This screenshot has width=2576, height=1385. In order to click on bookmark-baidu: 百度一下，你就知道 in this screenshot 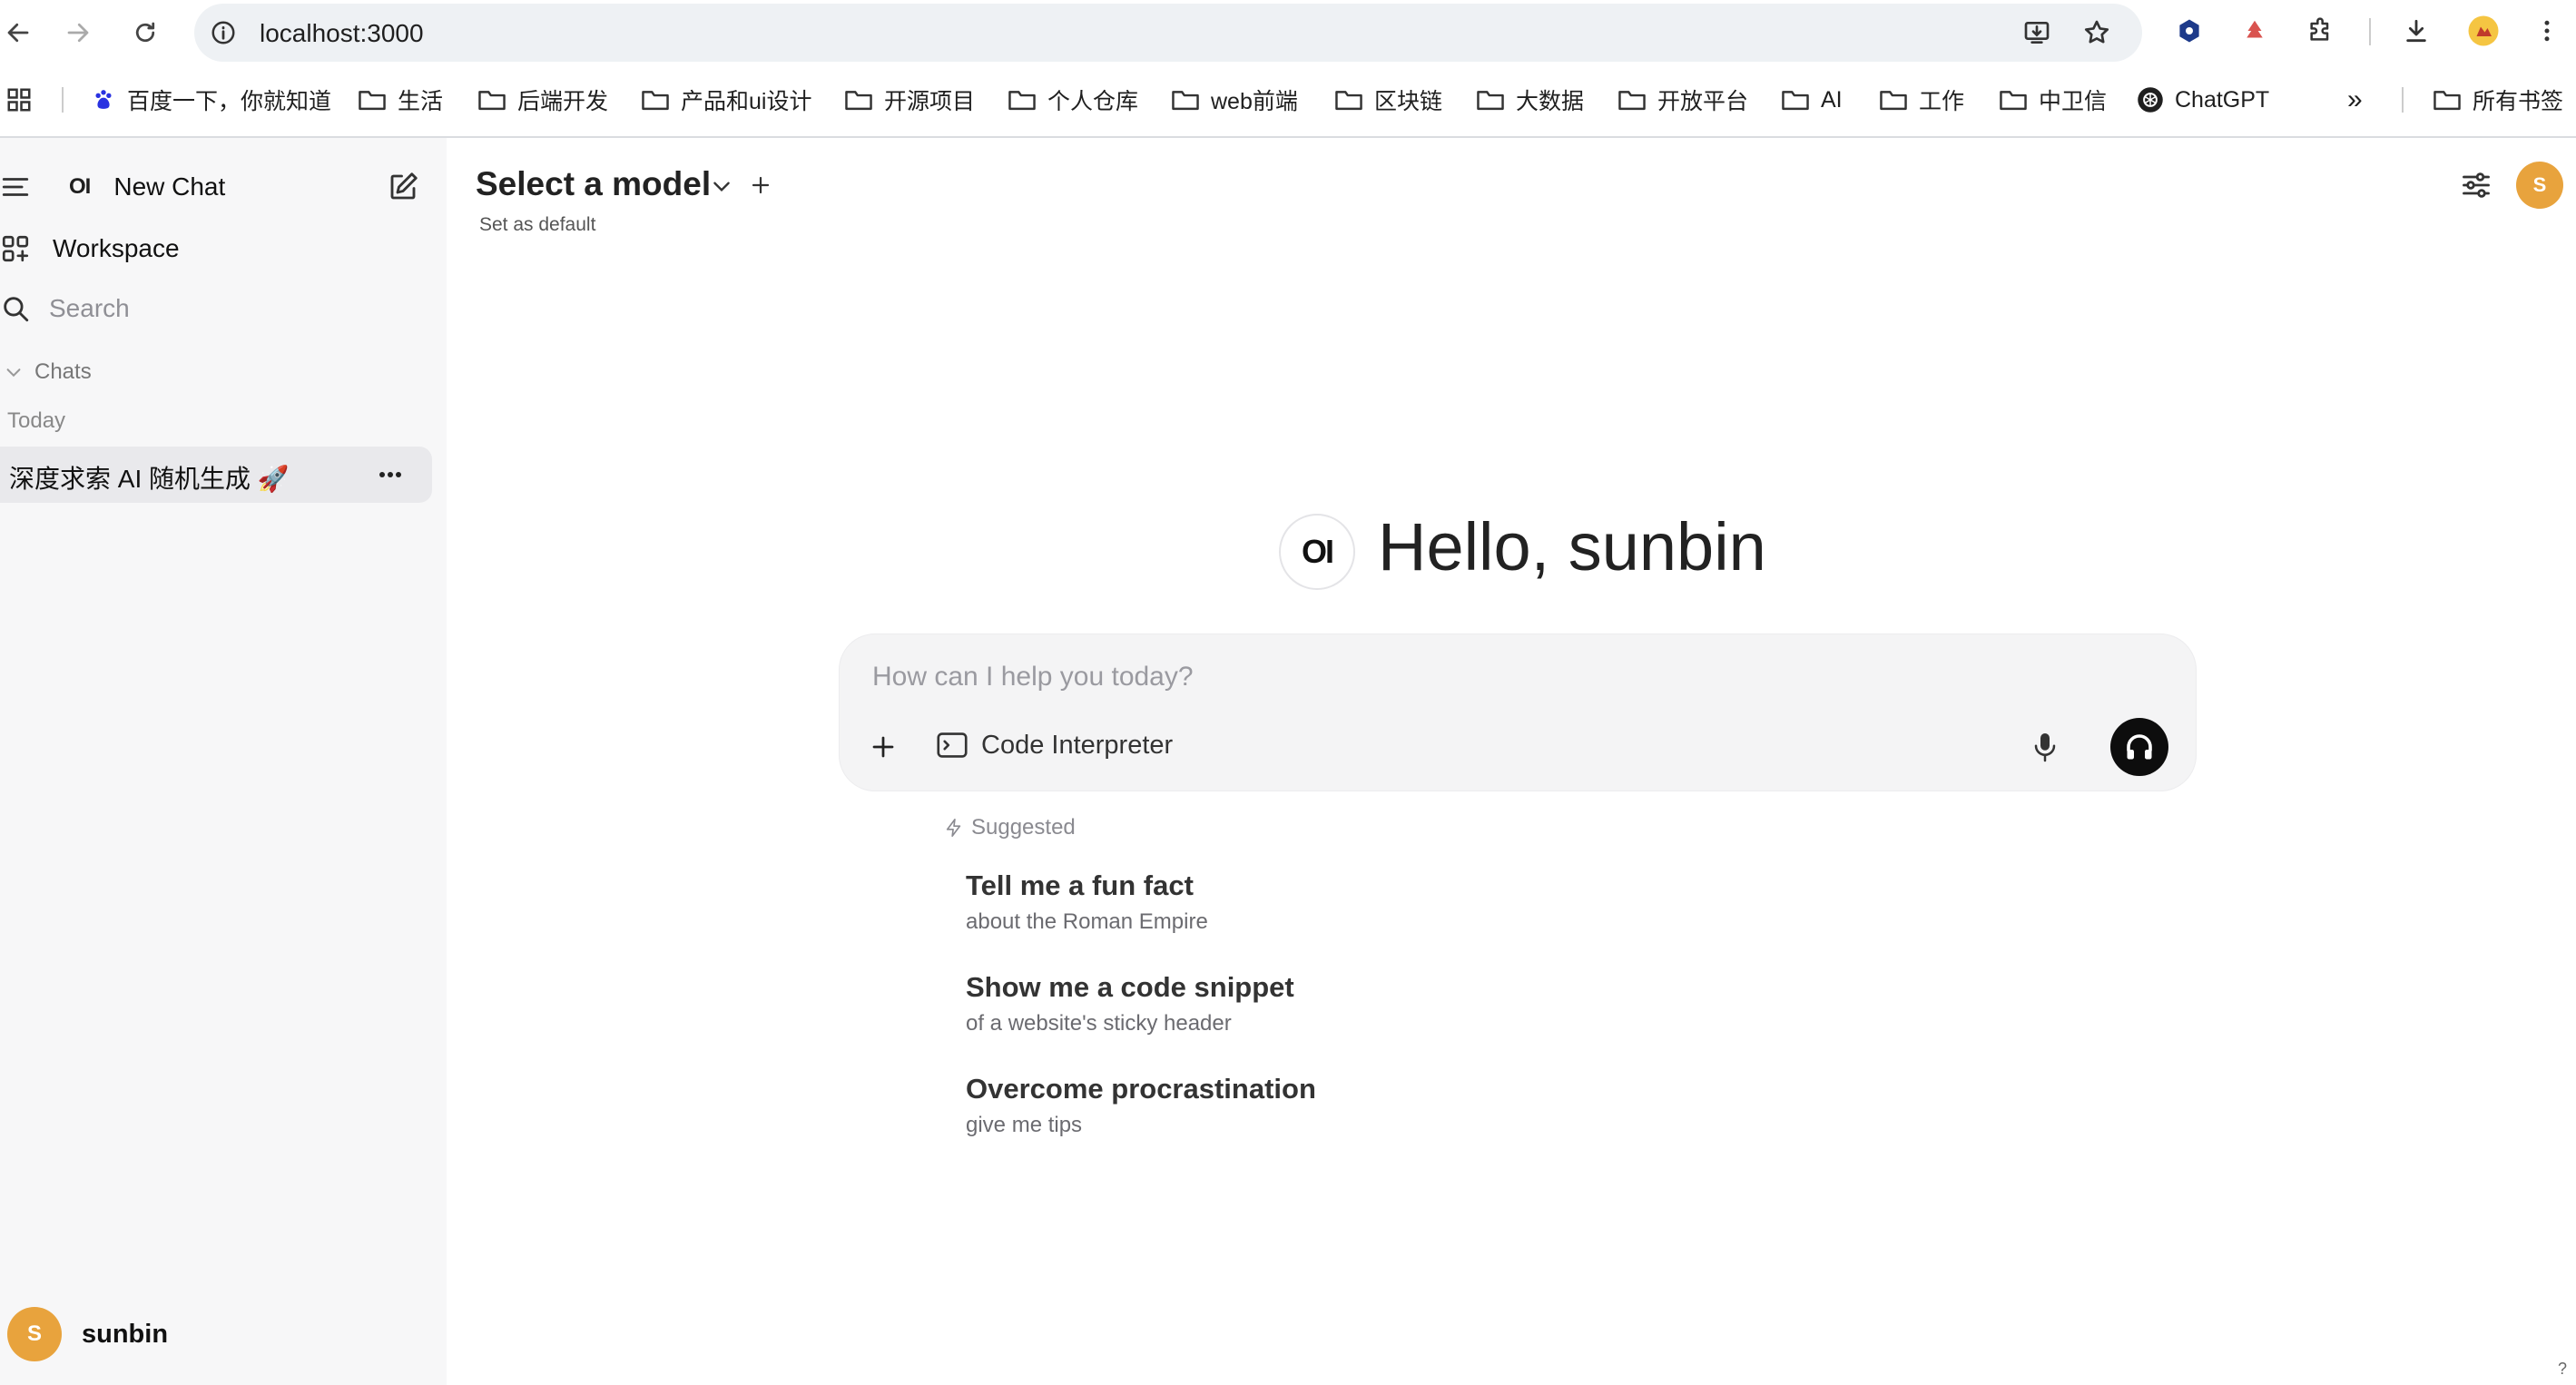, I will do `click(211, 99)`.